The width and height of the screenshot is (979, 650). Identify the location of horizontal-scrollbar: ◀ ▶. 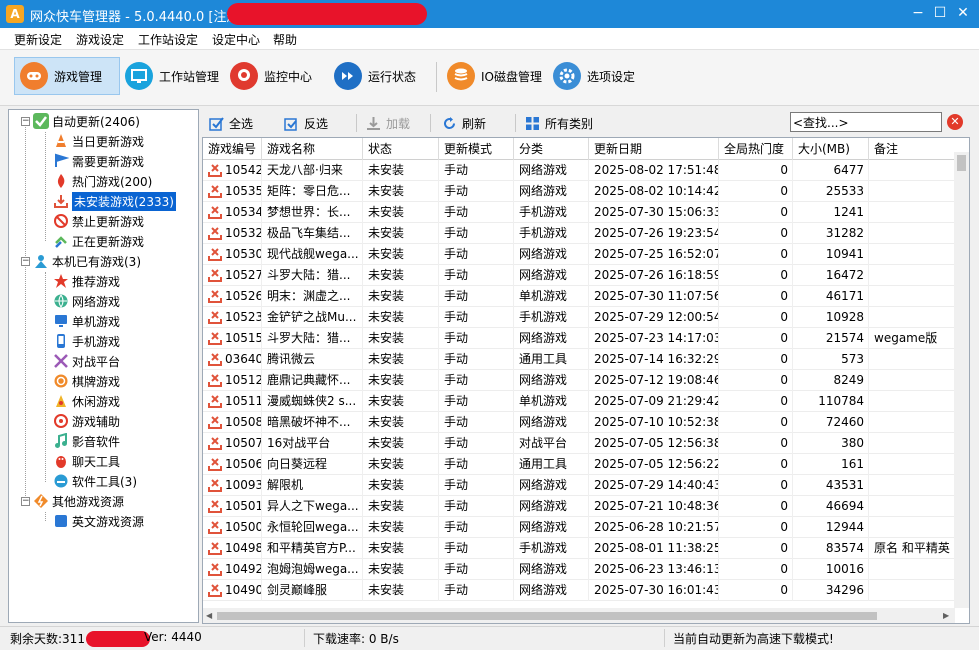
(579, 615).